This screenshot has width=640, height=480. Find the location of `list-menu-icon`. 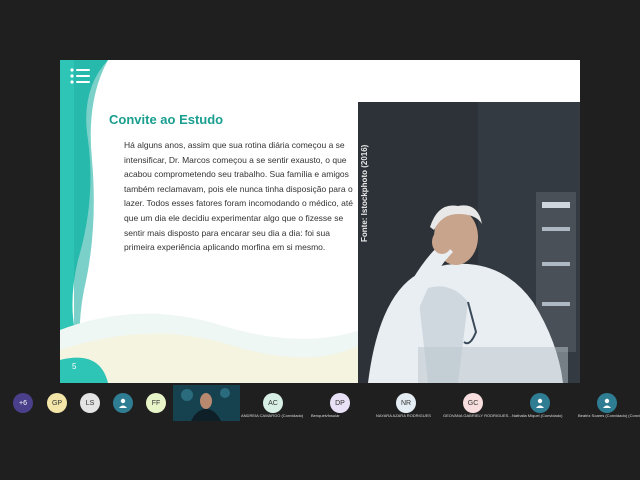

list-menu-icon is located at coordinates (81, 76).